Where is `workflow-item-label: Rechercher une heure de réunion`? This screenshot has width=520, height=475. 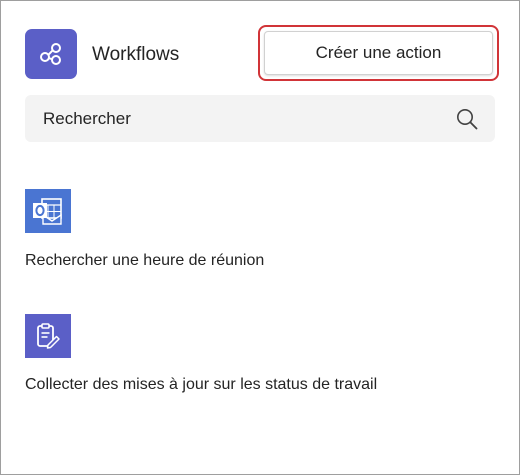 workflow-item-label: Rechercher une heure de réunion is located at coordinates (144, 261).